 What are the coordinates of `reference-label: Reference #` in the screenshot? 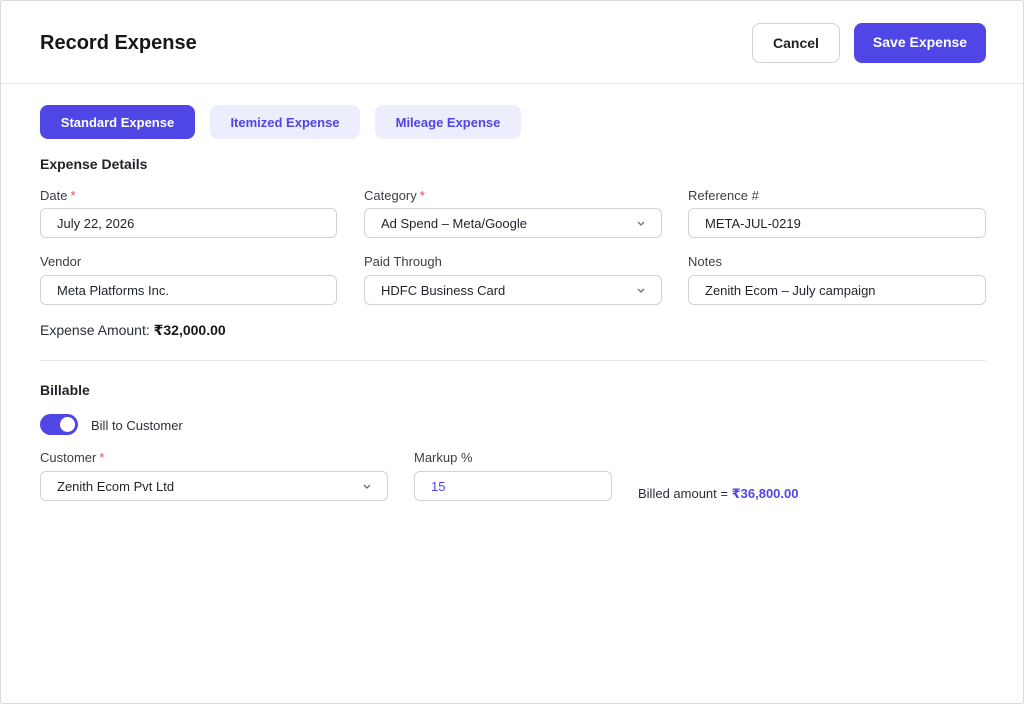 It's located at (723, 195).